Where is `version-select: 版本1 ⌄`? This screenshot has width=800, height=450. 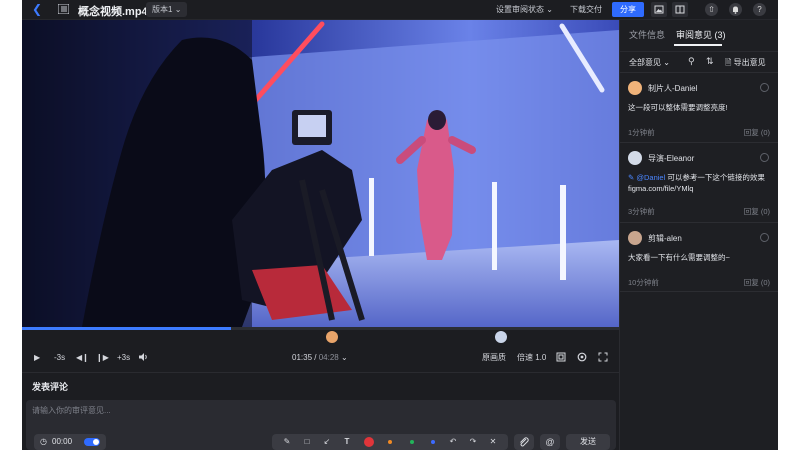 version-select: 版本1 ⌄ is located at coordinates (167, 9).